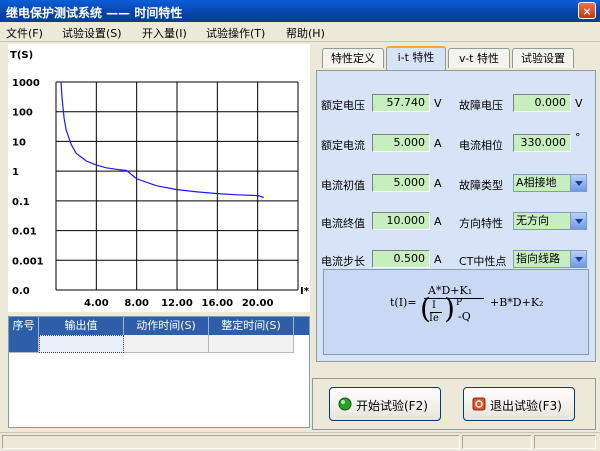  What do you see at coordinates (449, 308) in the screenshot?
I see `paren-right: )` at bounding box center [449, 308].